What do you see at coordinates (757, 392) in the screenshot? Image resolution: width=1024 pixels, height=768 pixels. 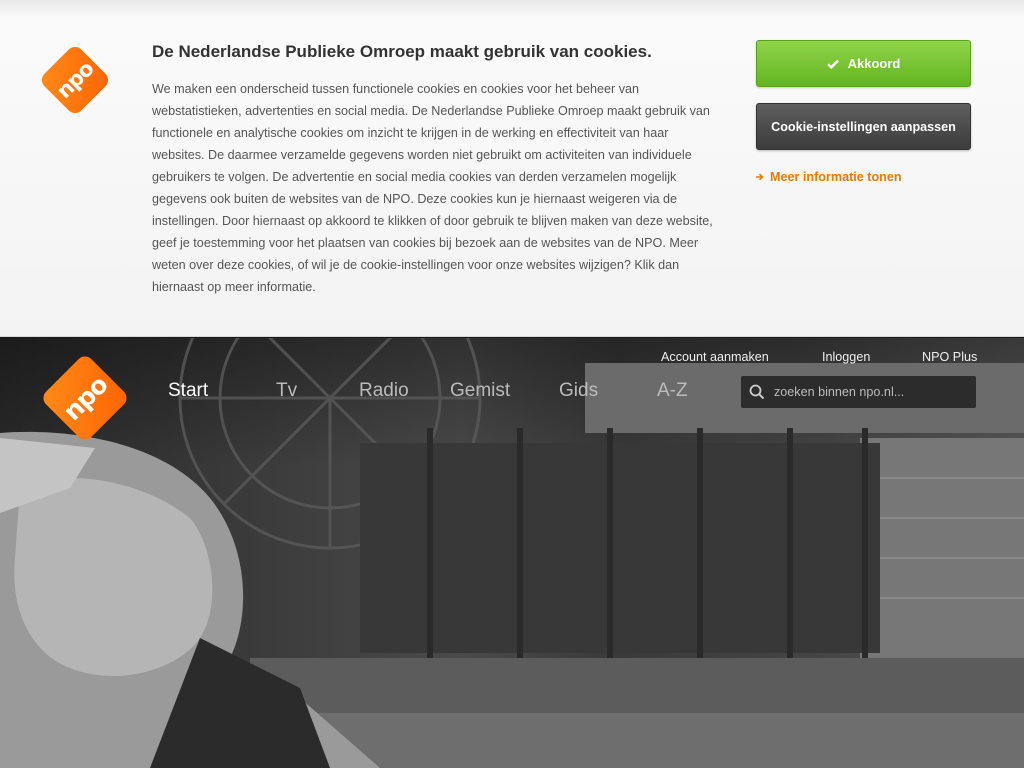 I see `search-icon` at bounding box center [757, 392].